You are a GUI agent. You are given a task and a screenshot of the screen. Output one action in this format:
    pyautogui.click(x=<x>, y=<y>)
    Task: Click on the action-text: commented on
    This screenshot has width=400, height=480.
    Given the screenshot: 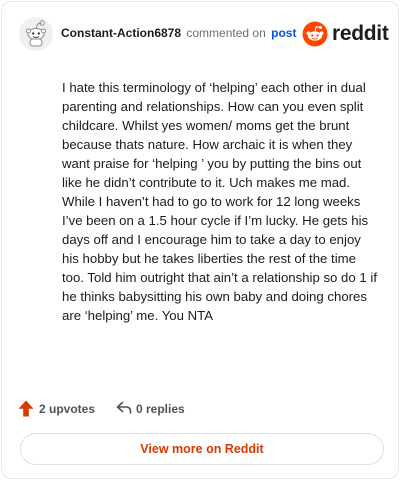 What is the action you would take?
    pyautogui.click(x=226, y=33)
    